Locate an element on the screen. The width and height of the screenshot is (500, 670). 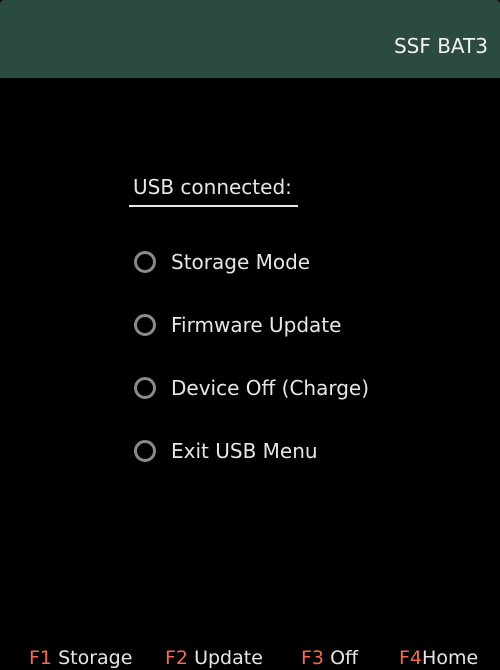
softkey-label: Update is located at coordinates (228, 658).